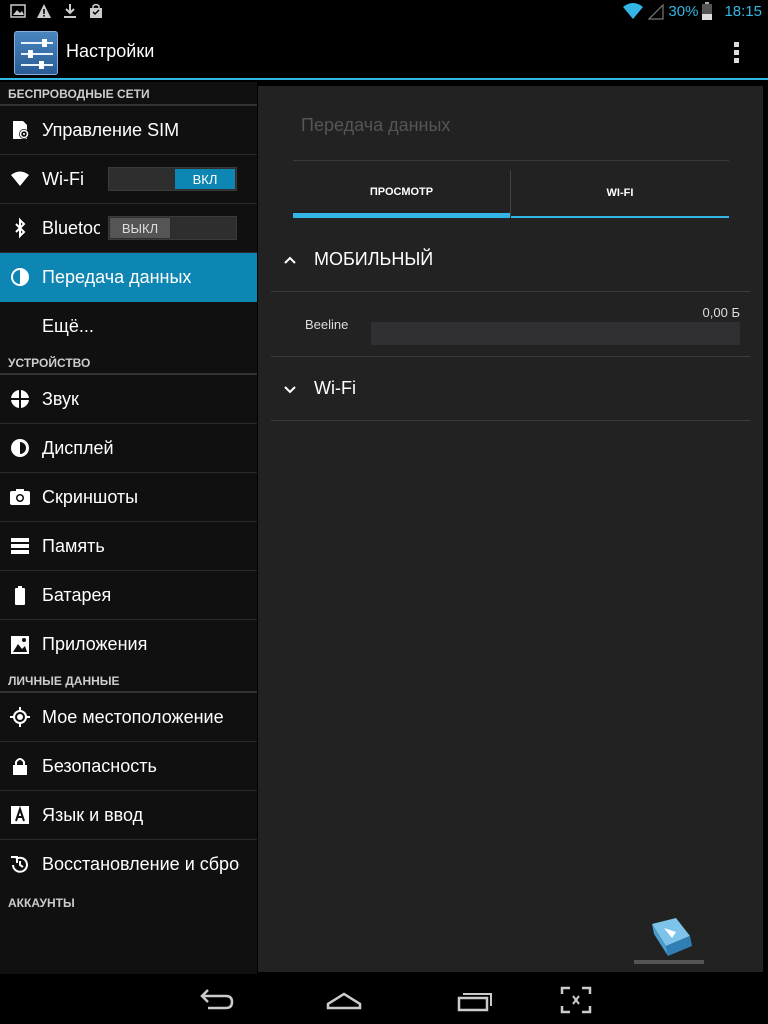 The width and height of the screenshot is (768, 1024). What do you see at coordinates (96, 10) in the screenshot?
I see `shopping-bag-icon` at bounding box center [96, 10].